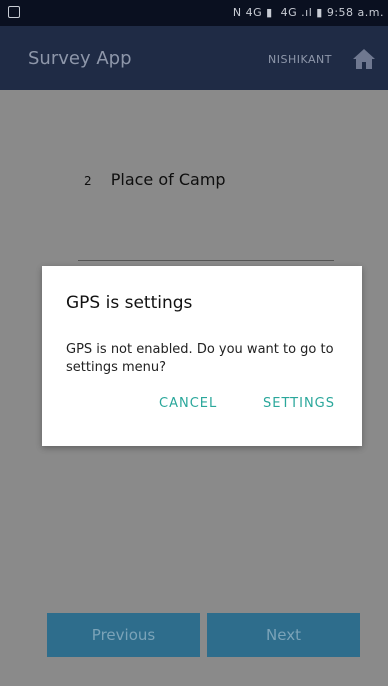 The image size is (388, 686). I want to click on next-button: Next, so click(283, 635).